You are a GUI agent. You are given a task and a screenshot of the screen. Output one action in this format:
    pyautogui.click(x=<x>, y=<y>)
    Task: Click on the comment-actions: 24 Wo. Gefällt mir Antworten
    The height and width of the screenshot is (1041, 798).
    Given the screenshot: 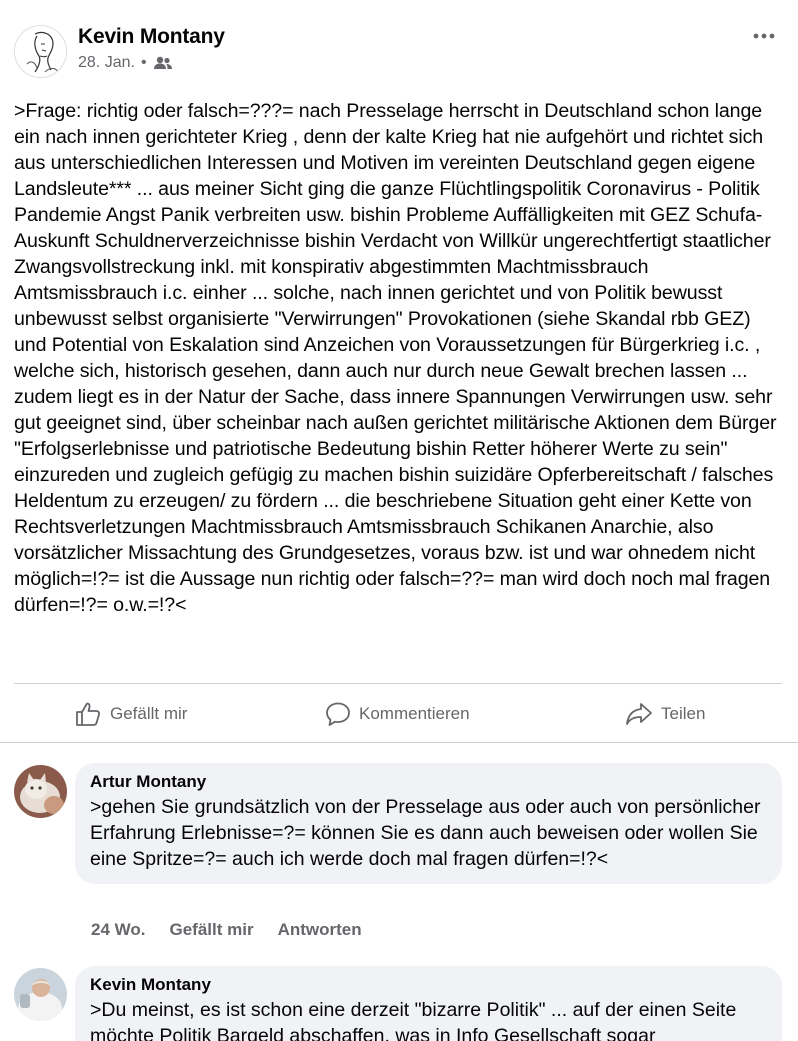 What is the action you would take?
    pyautogui.click(x=226, y=930)
    